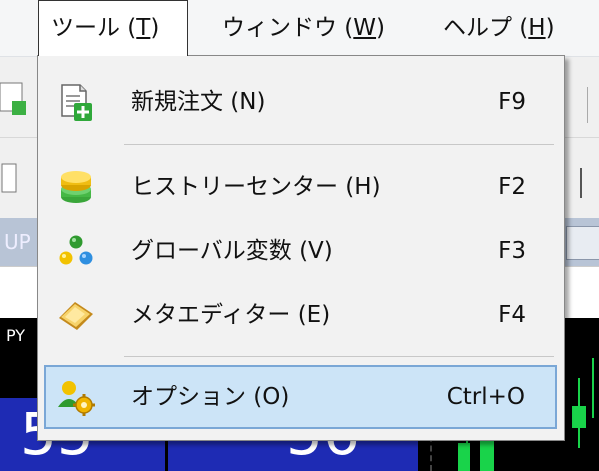  I want to click on history-center-icon, so click(76, 187).